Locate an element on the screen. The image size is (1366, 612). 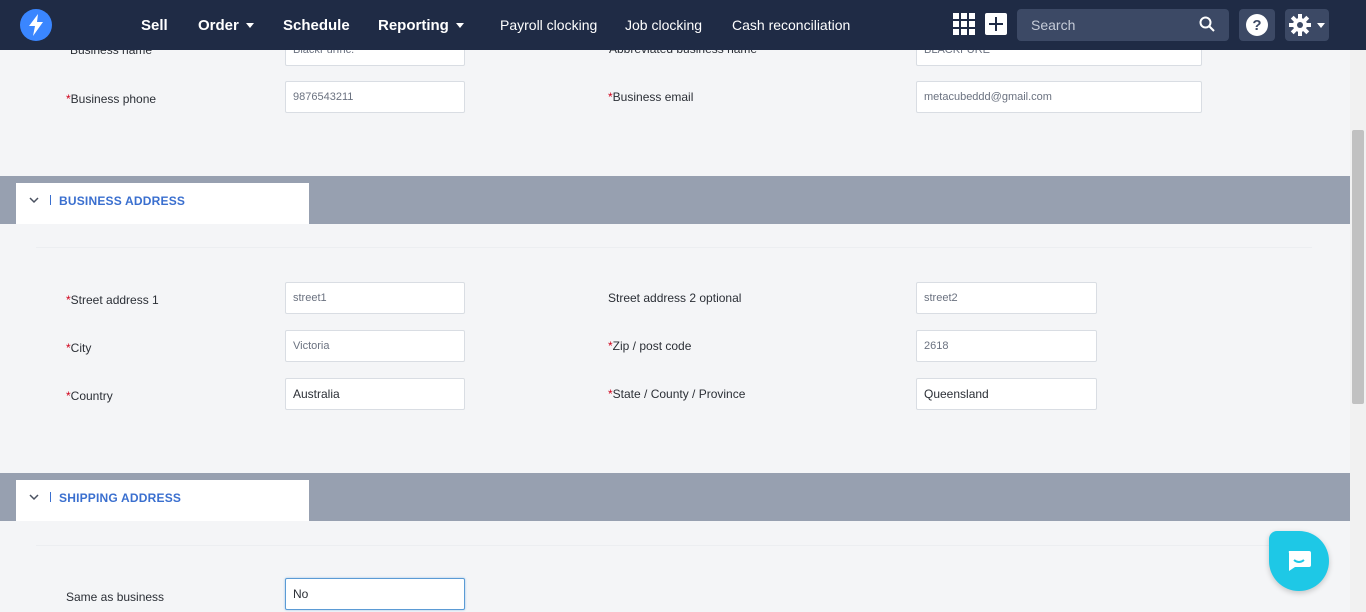
nav-sell: Sell is located at coordinates (154, 25).